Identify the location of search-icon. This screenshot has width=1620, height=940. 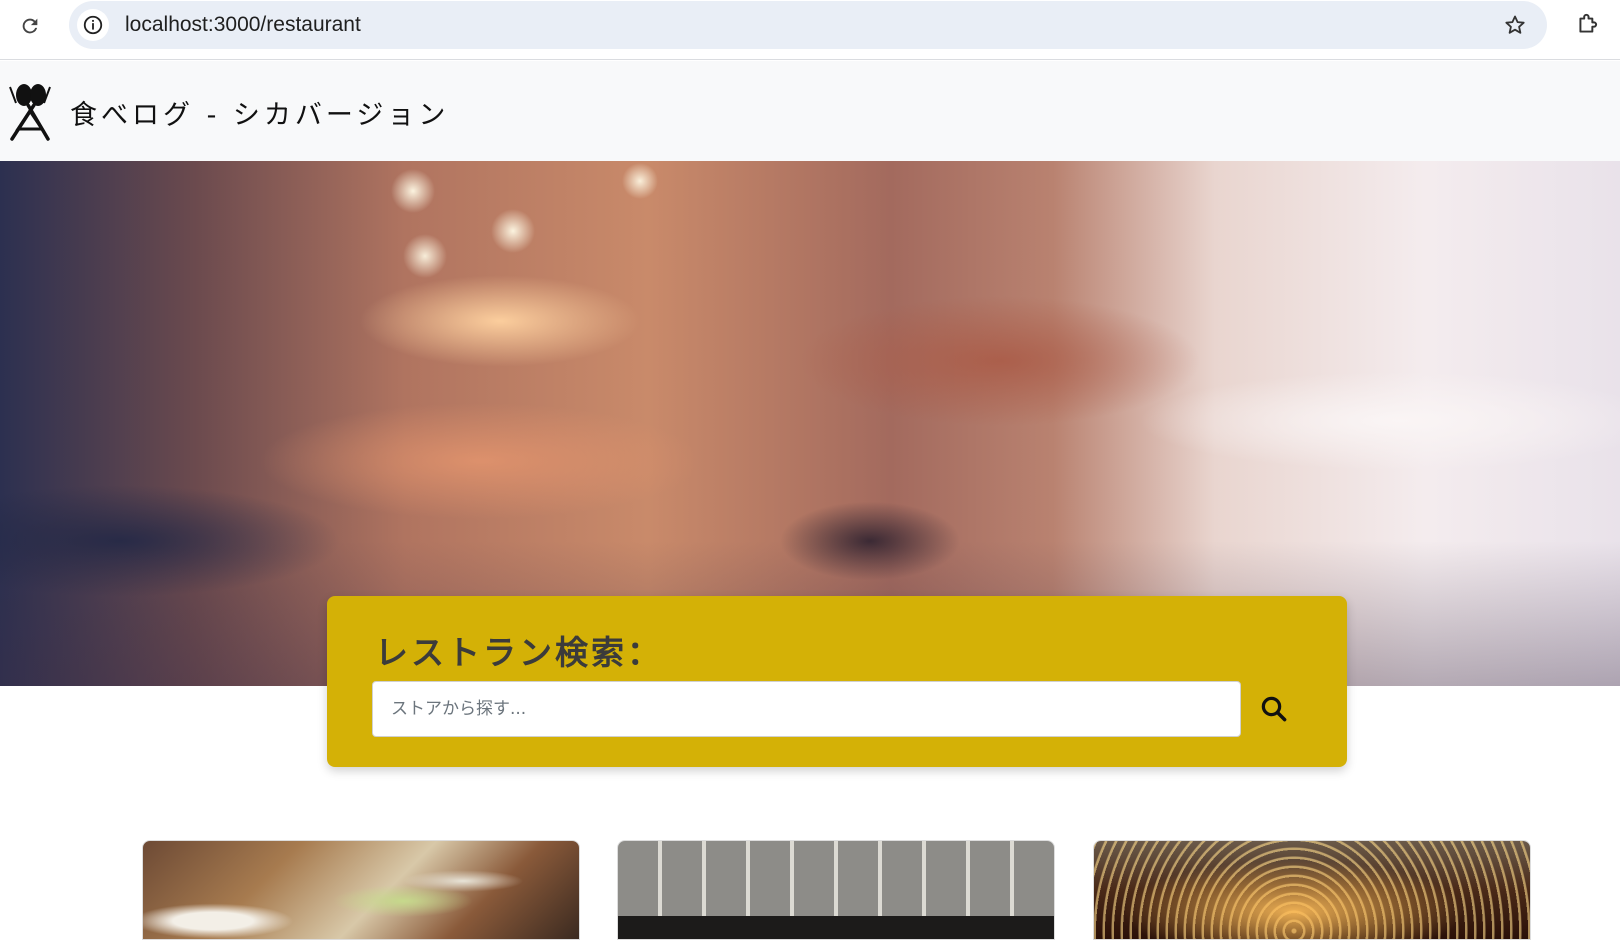
(1274, 709).